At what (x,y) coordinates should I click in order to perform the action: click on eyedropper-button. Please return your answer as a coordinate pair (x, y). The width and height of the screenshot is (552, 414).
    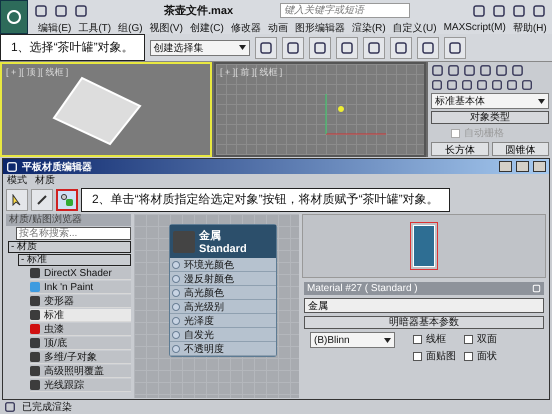
    Looking at the image, I should click on (42, 199).